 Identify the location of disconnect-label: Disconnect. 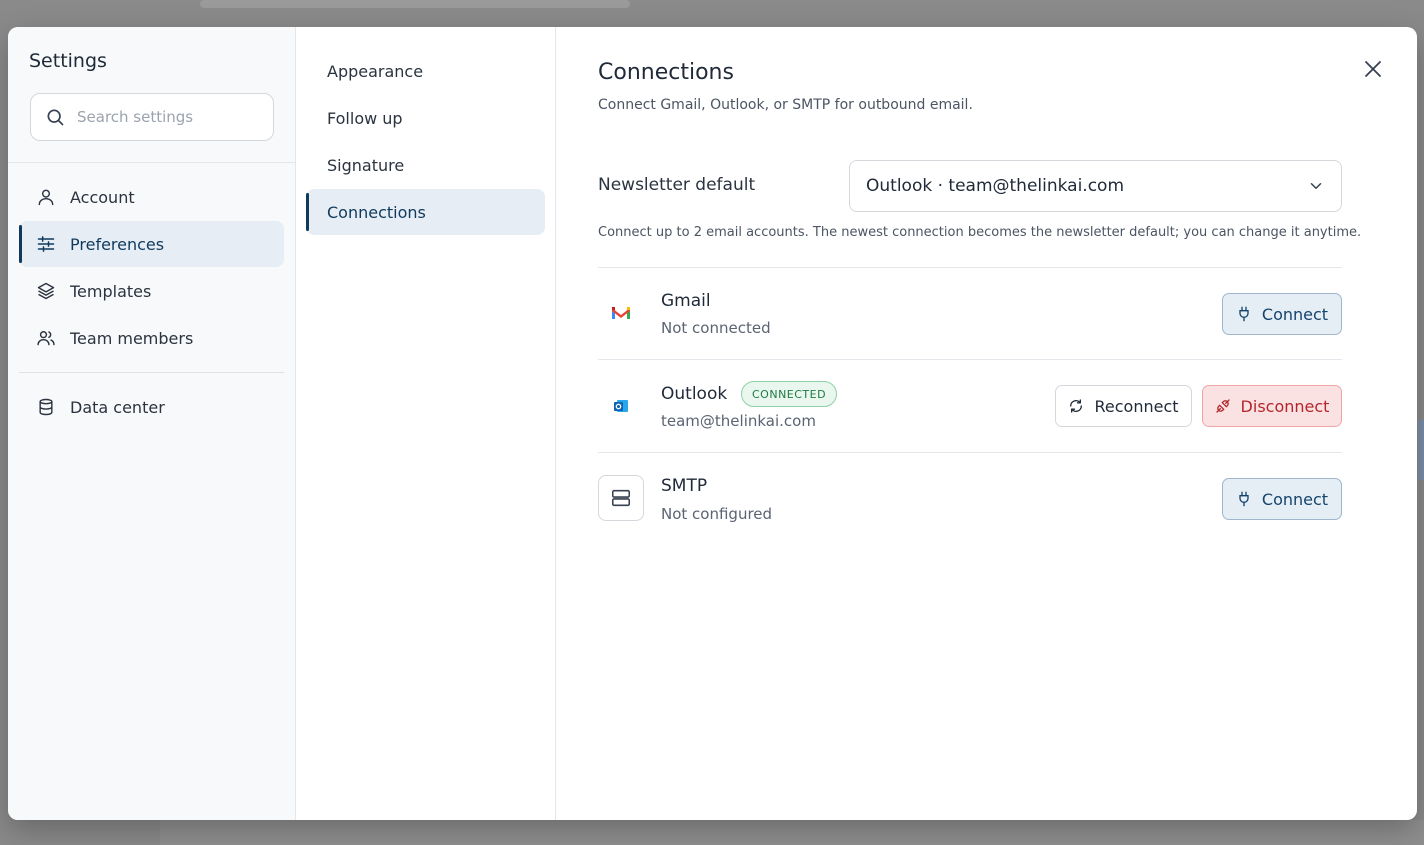
(1285, 406).